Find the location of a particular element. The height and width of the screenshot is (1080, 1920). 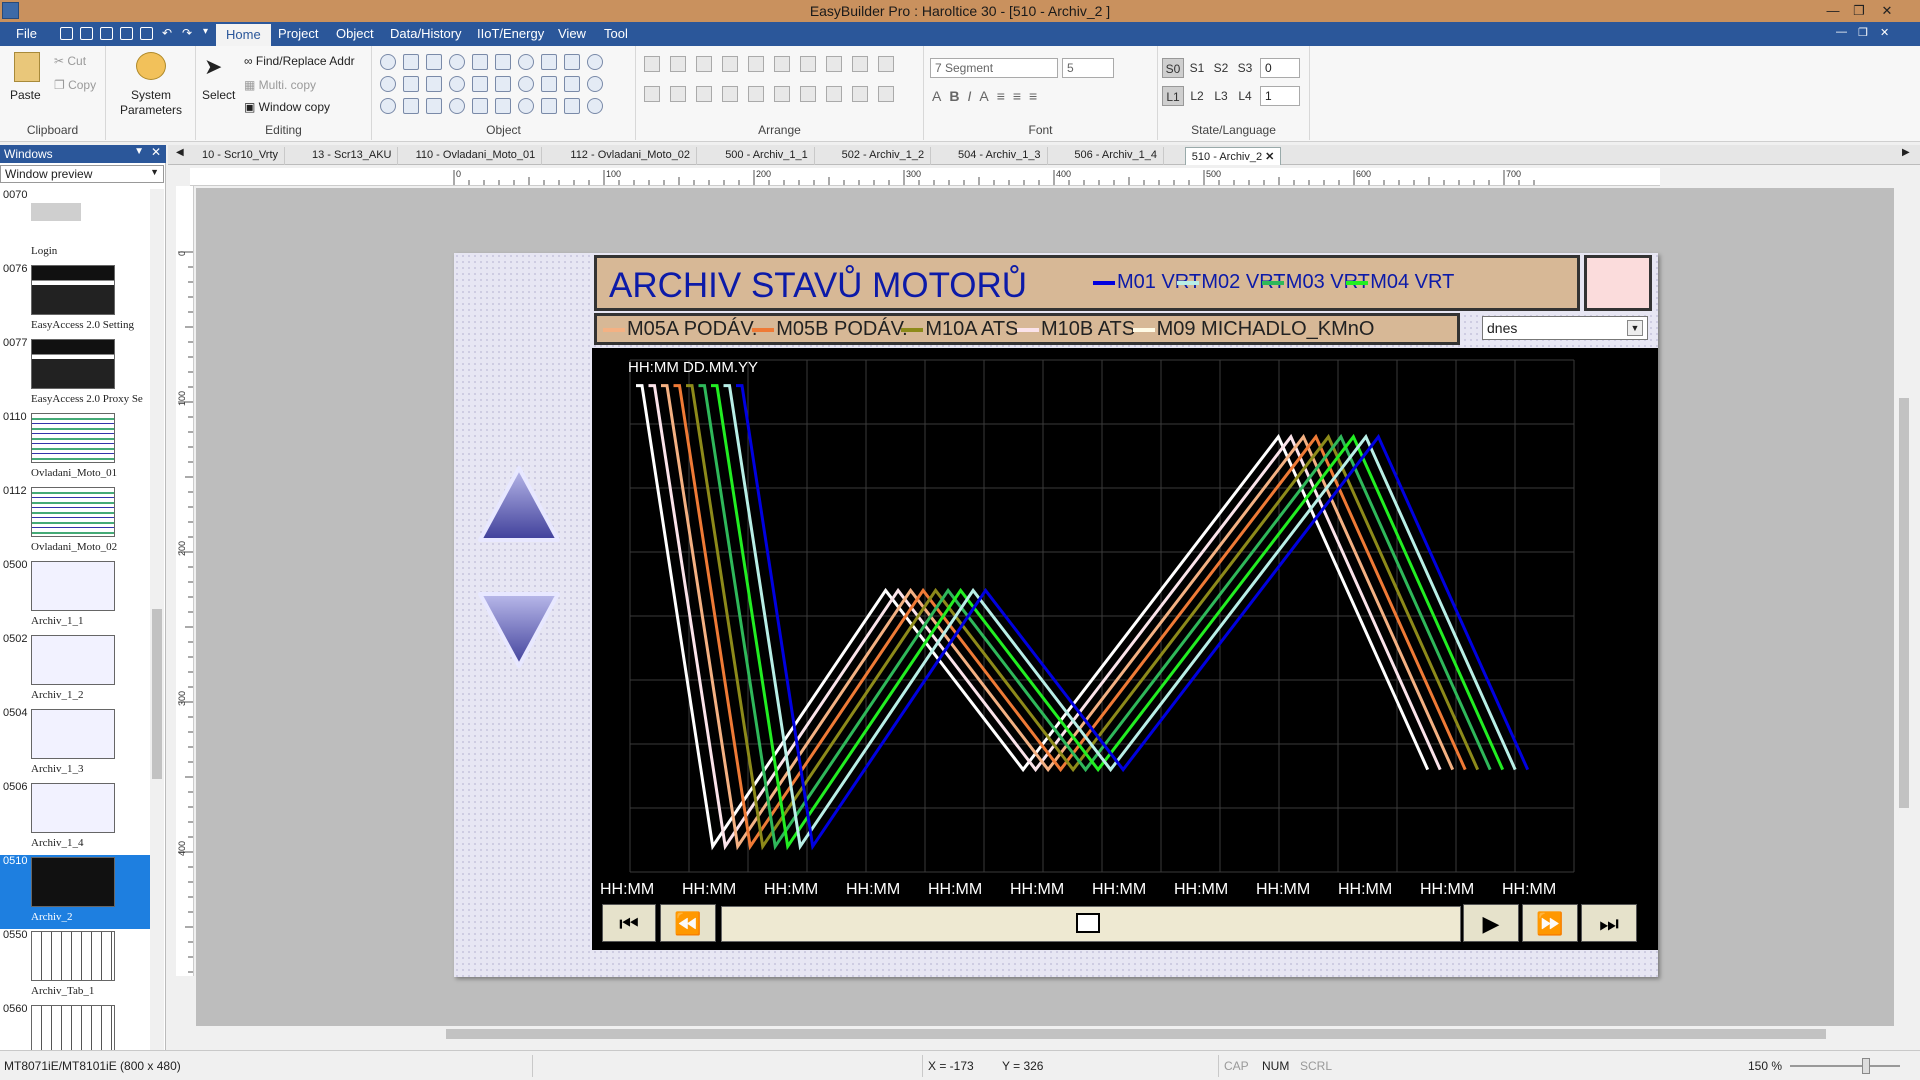

scroll-down-button is located at coordinates (519, 629).